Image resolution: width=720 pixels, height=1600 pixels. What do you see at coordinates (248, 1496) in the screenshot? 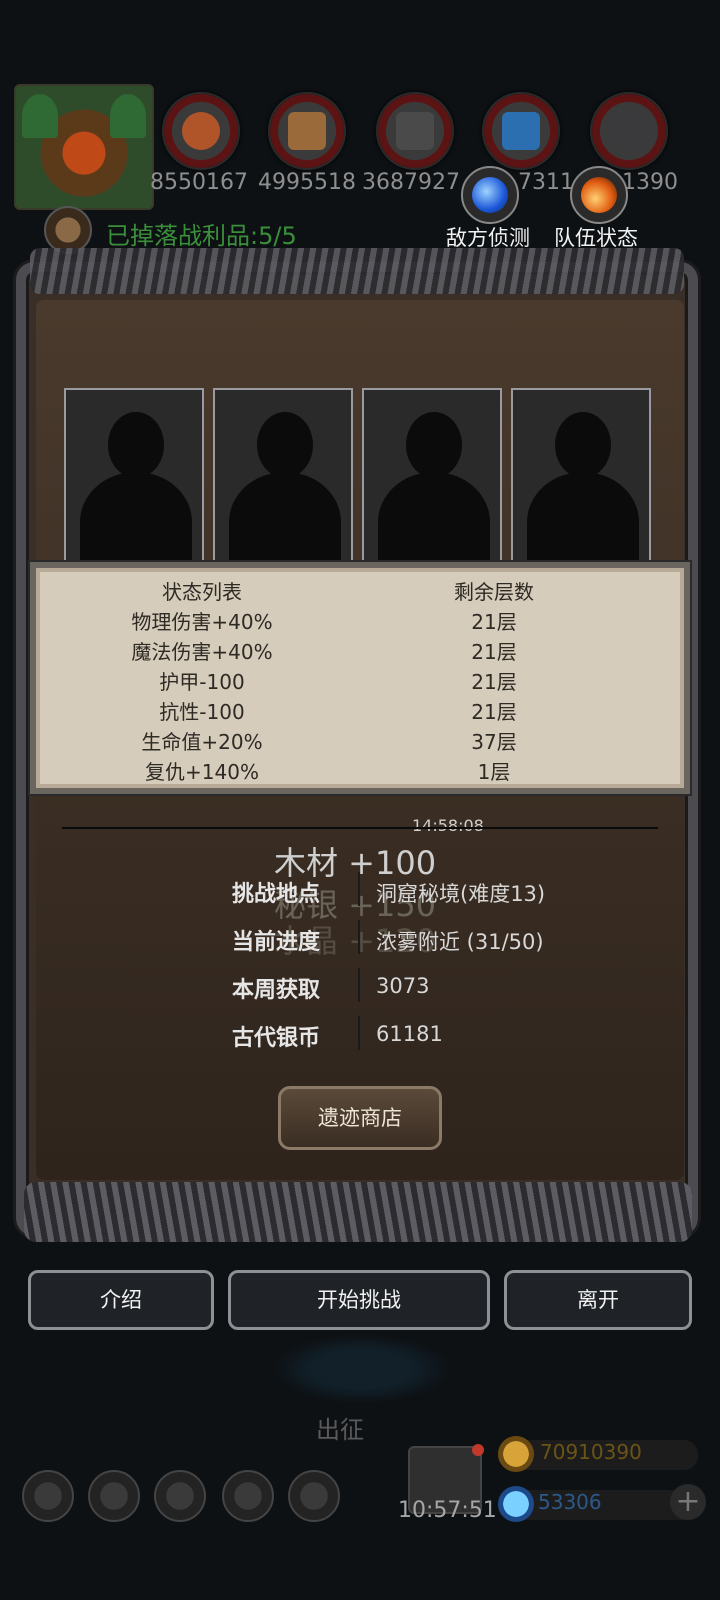
I see `mail-icon` at bounding box center [248, 1496].